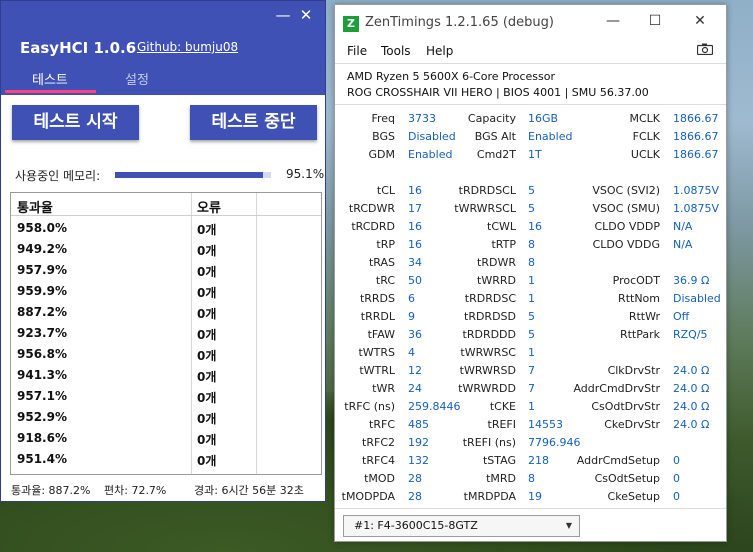 Image resolution: width=753 pixels, height=552 pixels. I want to click on column-header-errors: 오류, so click(209, 206).